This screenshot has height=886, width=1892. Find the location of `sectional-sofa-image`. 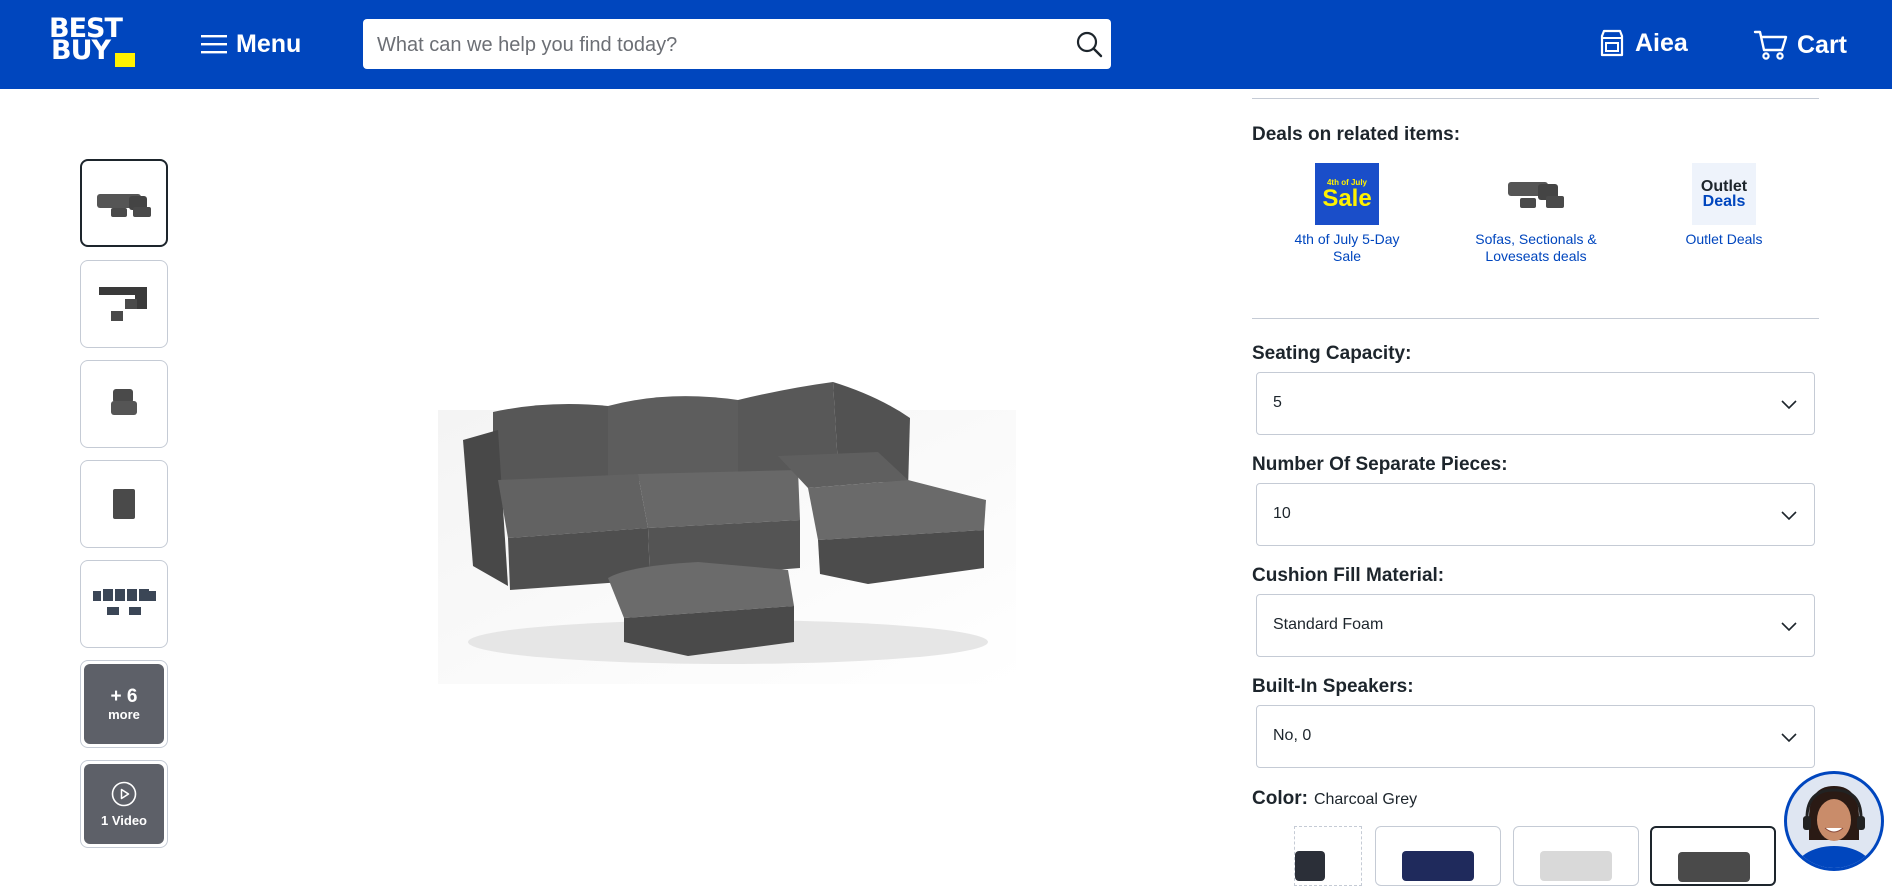

sectional-sofa-image is located at coordinates (124, 205).